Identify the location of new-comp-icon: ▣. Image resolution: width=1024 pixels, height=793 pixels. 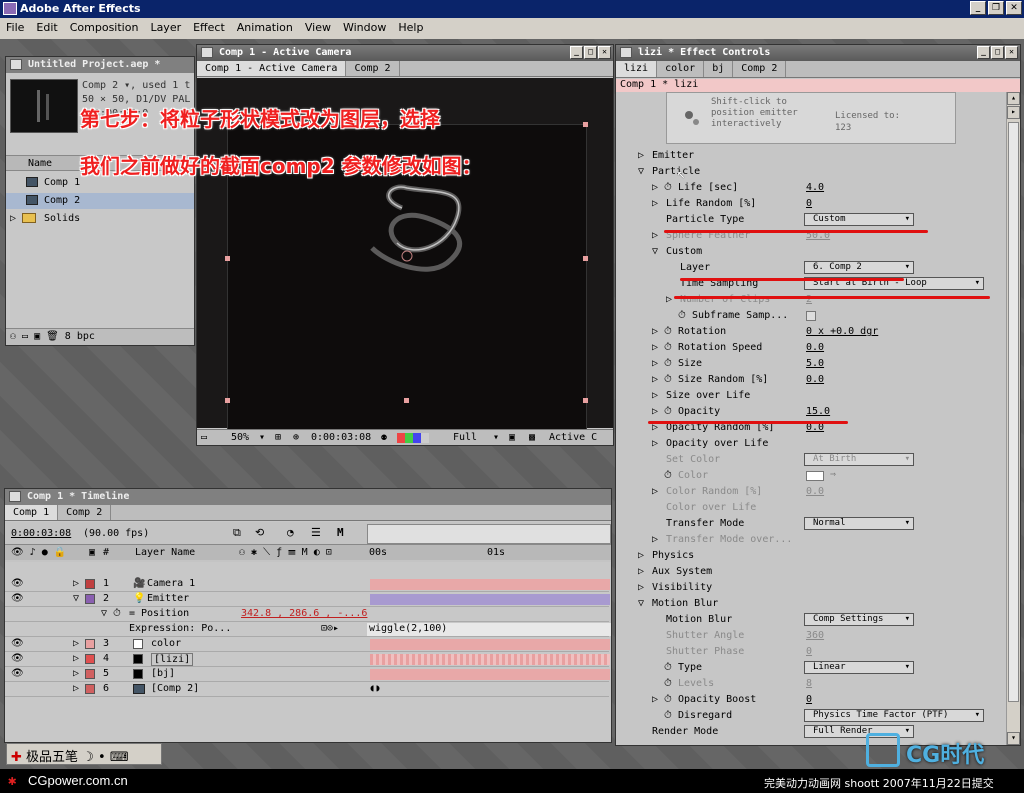
(37, 337).